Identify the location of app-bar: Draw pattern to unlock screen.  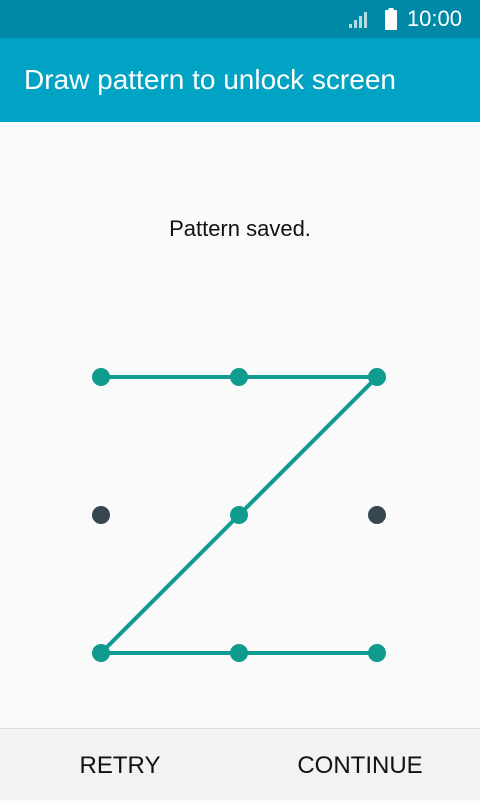
(240, 80).